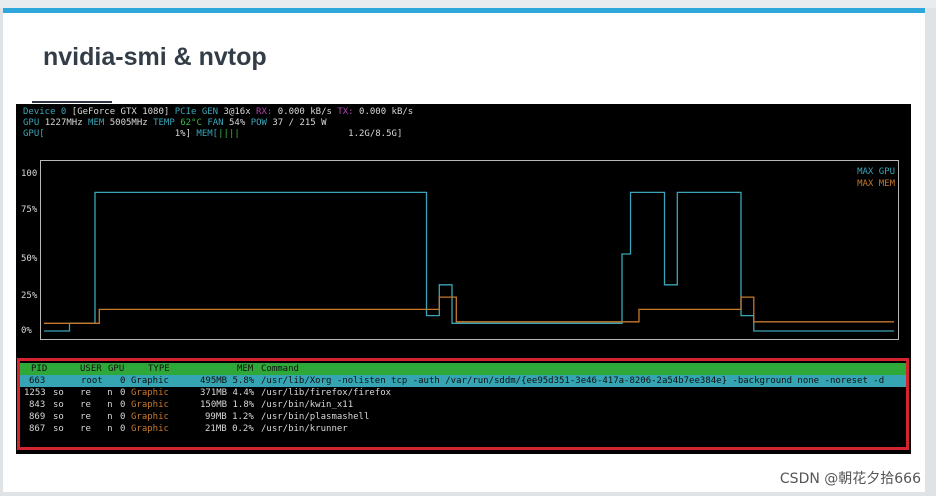  I want to click on tx-value: 0.000 kB/s, so click(386, 112).